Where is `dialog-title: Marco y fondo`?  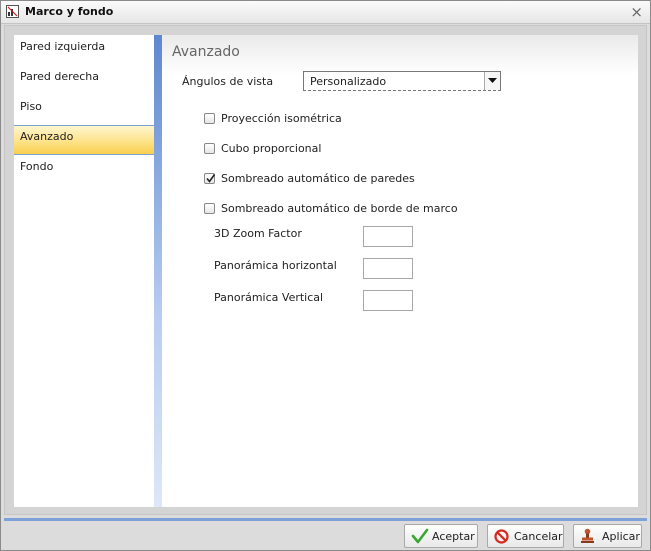 dialog-title: Marco y fondo is located at coordinates (69, 11).